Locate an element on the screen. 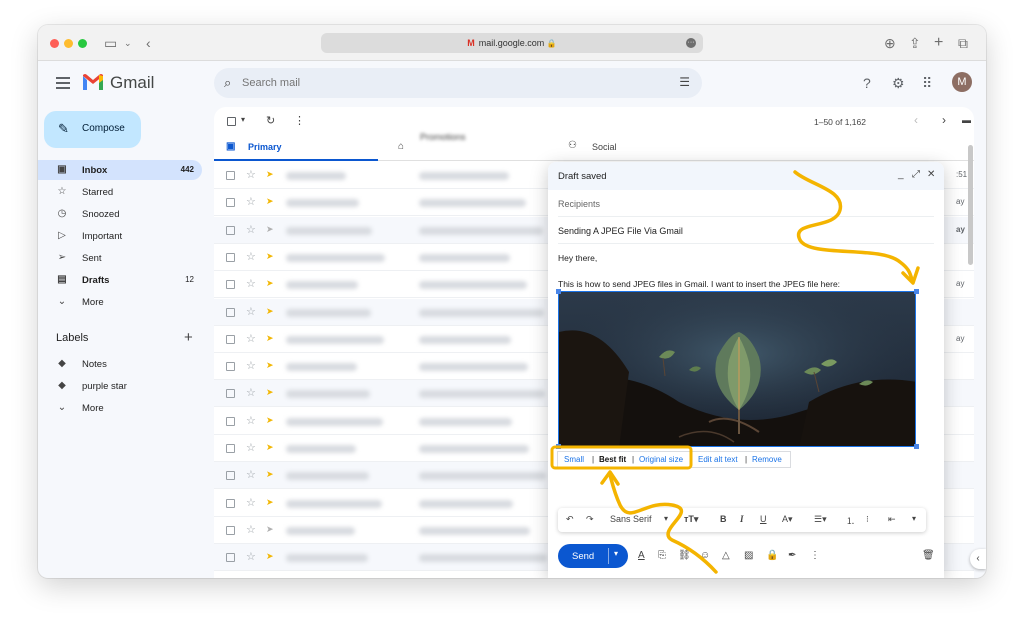 The width and height of the screenshot is (1024, 629). close-window-dot is located at coordinates (54, 43).